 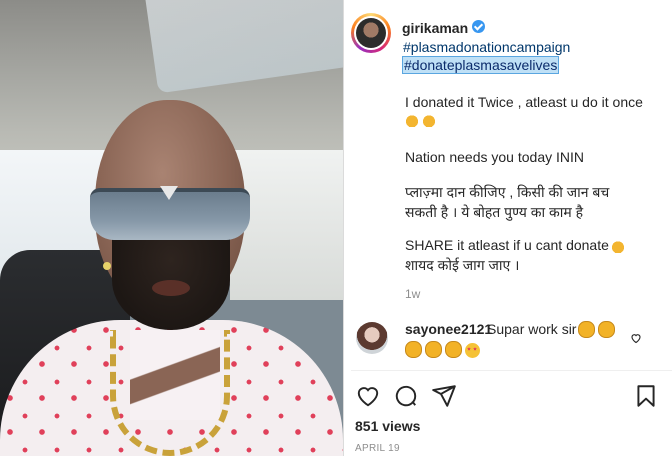 I want to click on caption-line: SHARE it atleast if u cant donate, so click(x=507, y=245).